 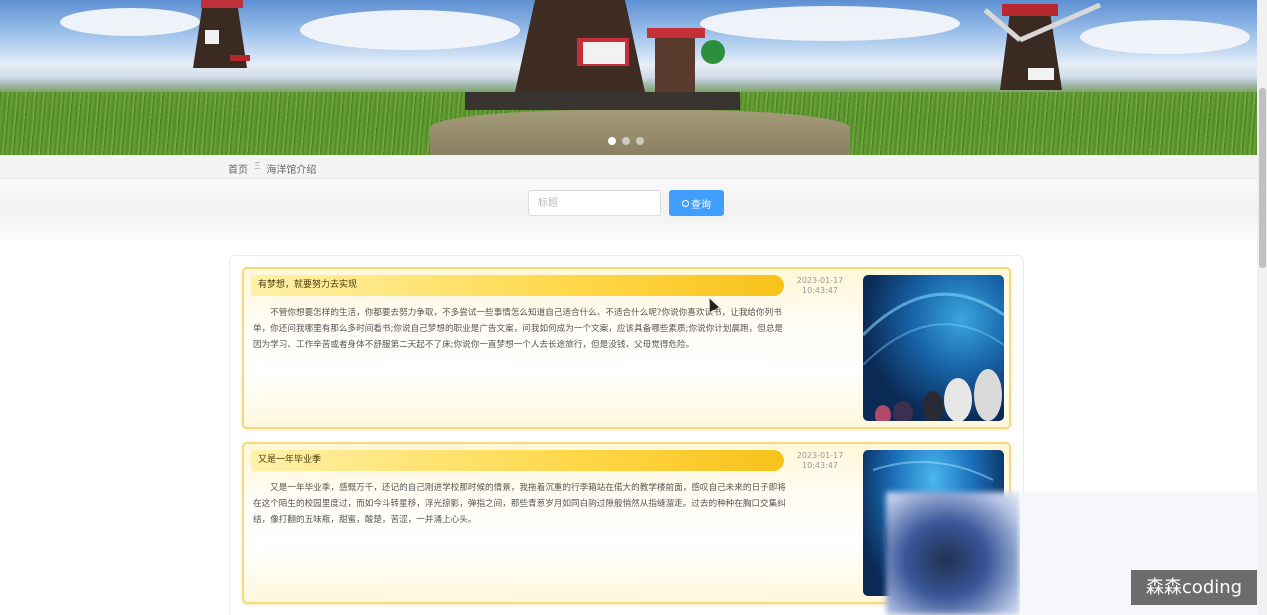 I want to click on article-image, so click(x=933, y=348).